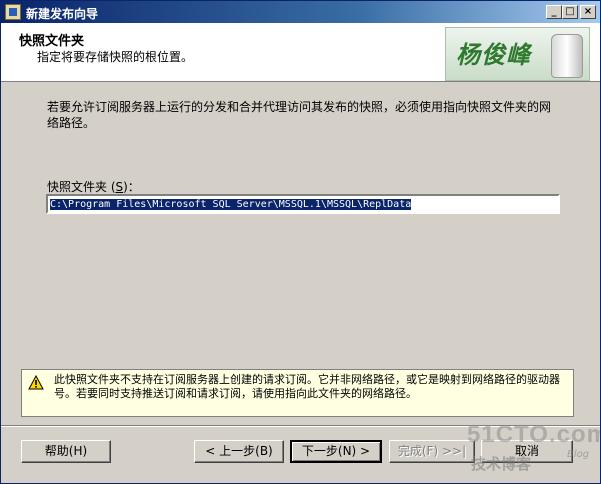 The height and width of the screenshot is (484, 601). Describe the element at coordinates (300, 12) in the screenshot. I see `title-bar: 新建发布向导 _ □ ×` at that location.